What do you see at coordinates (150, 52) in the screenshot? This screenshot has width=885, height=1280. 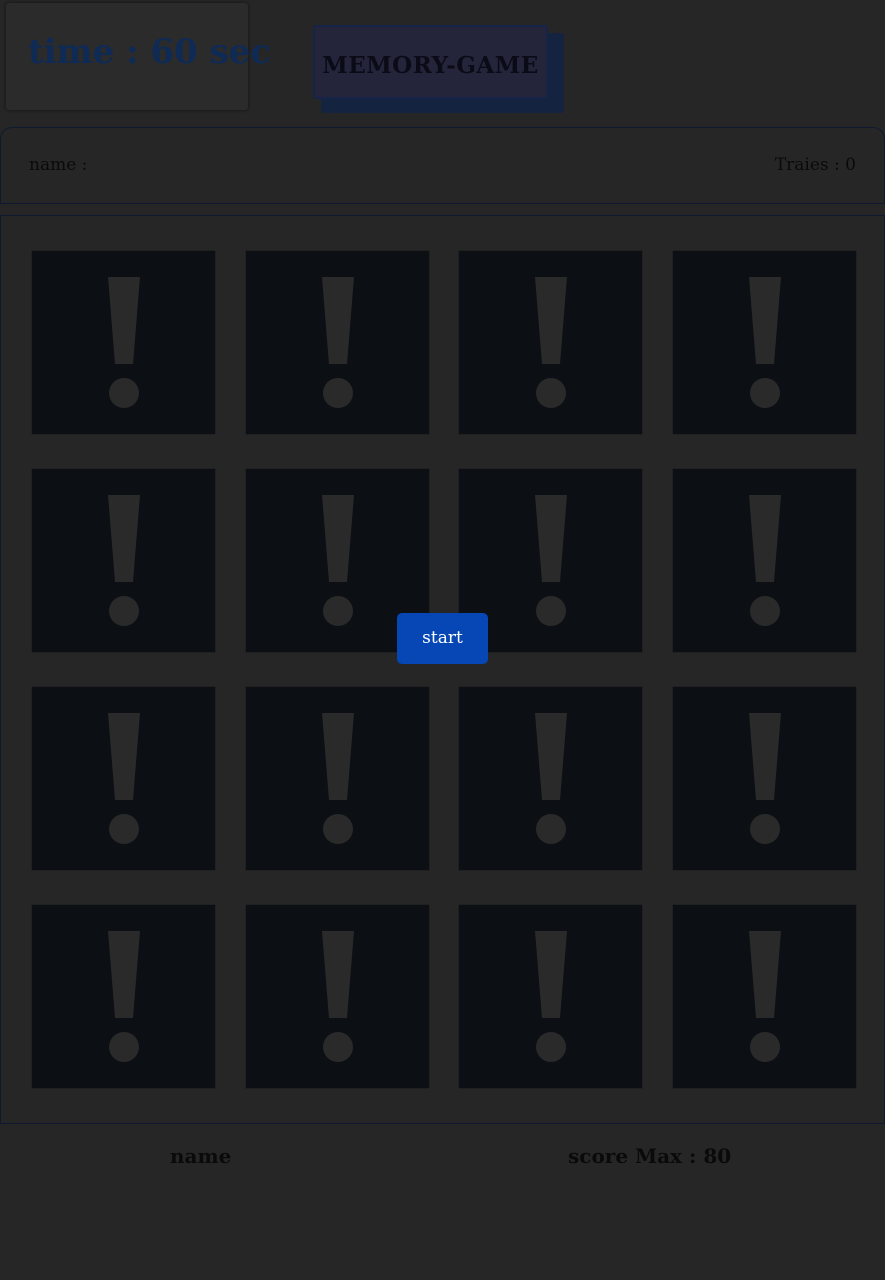 I see `timer-text: time : 60 sec` at bounding box center [150, 52].